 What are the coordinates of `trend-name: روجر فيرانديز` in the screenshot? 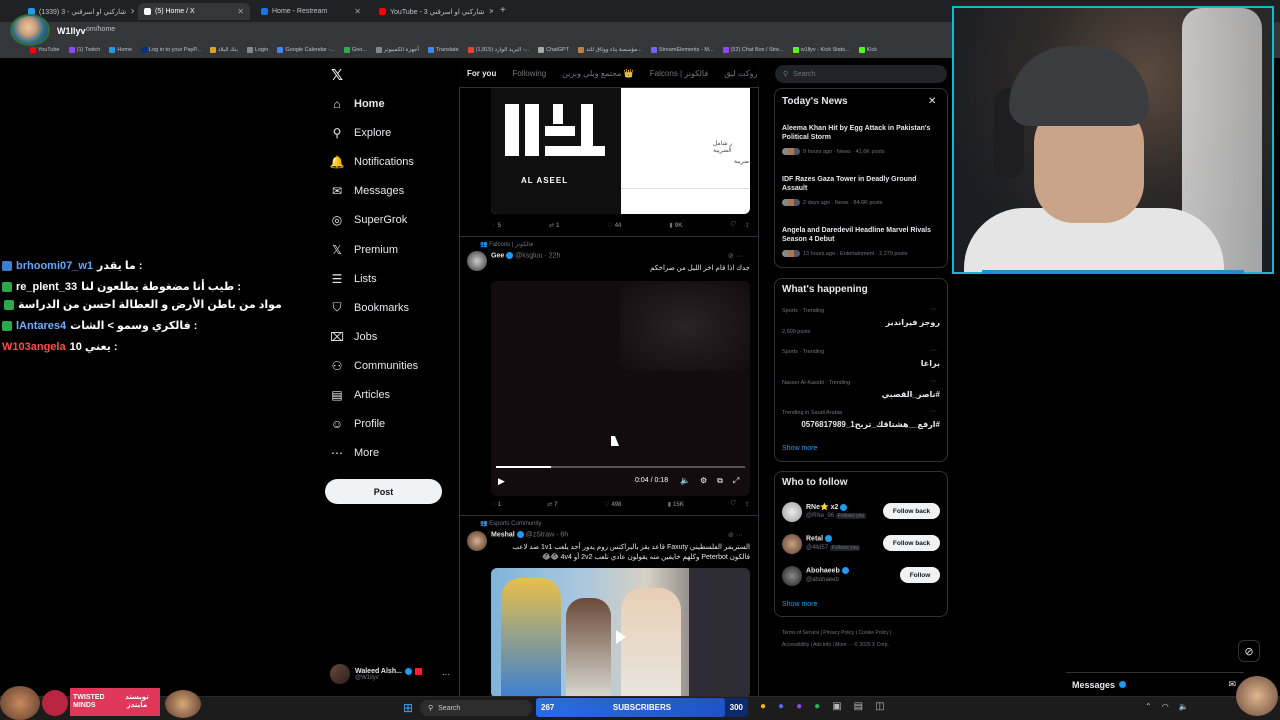 It's located at (913, 322).